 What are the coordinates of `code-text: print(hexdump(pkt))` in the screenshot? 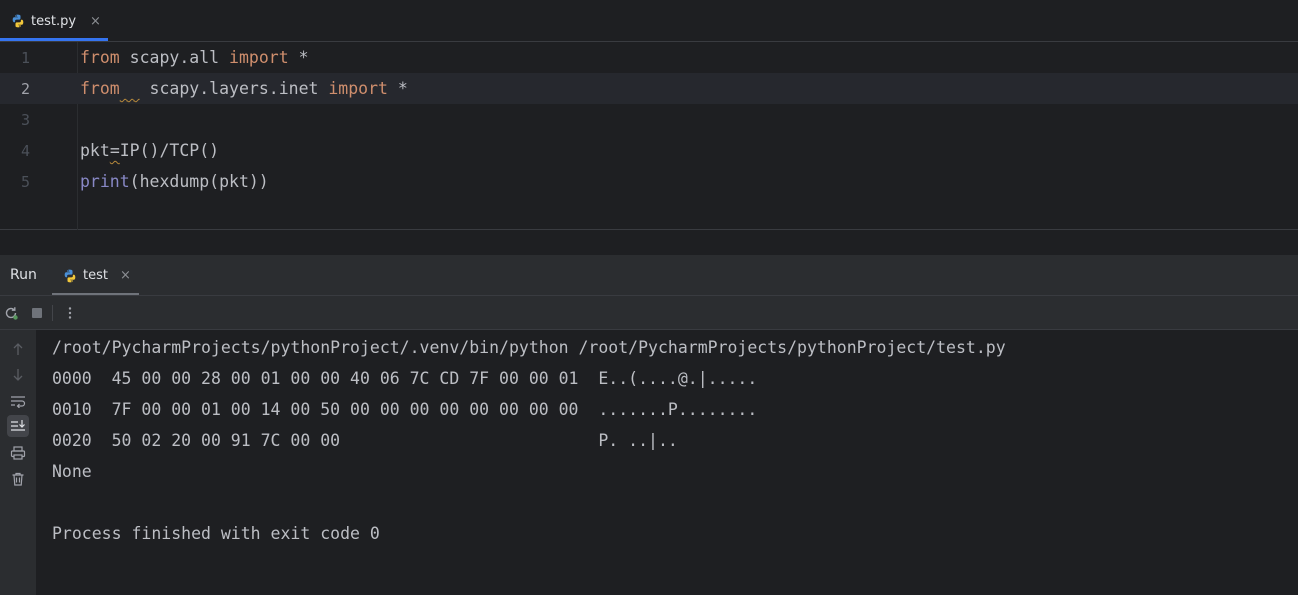 It's located at (174, 181).